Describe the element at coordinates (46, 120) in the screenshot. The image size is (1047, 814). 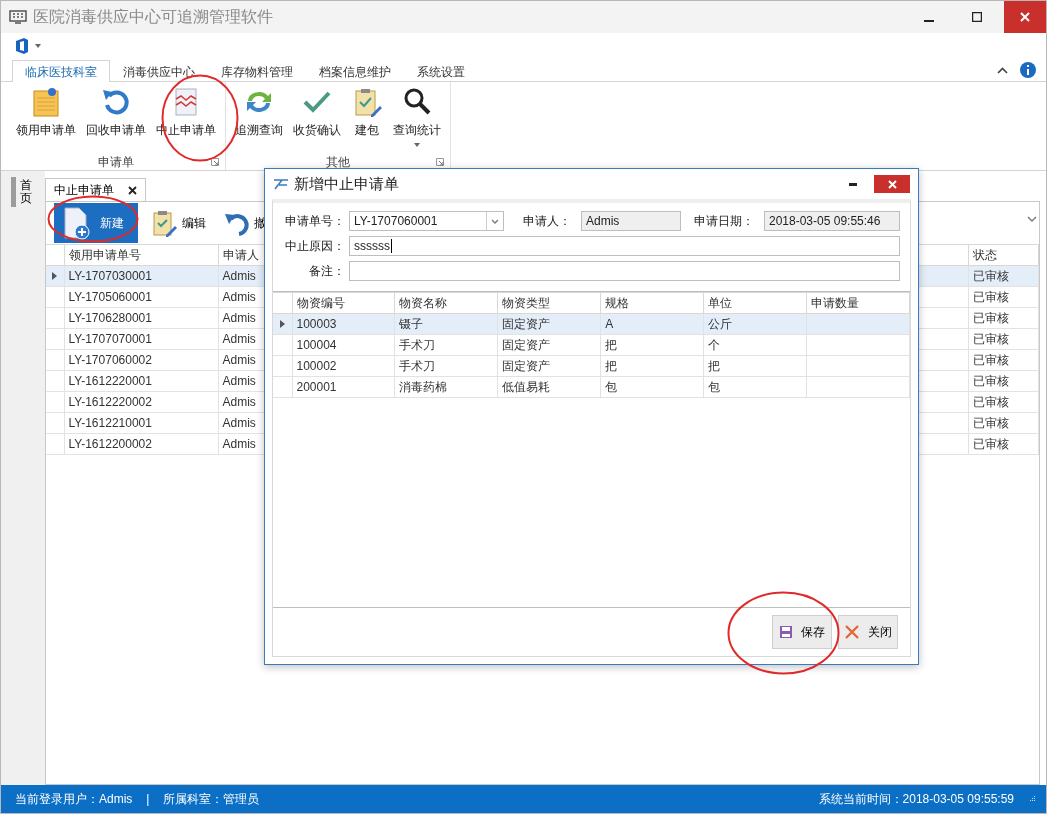
I see `ribbon-button: 领用申请单` at that location.